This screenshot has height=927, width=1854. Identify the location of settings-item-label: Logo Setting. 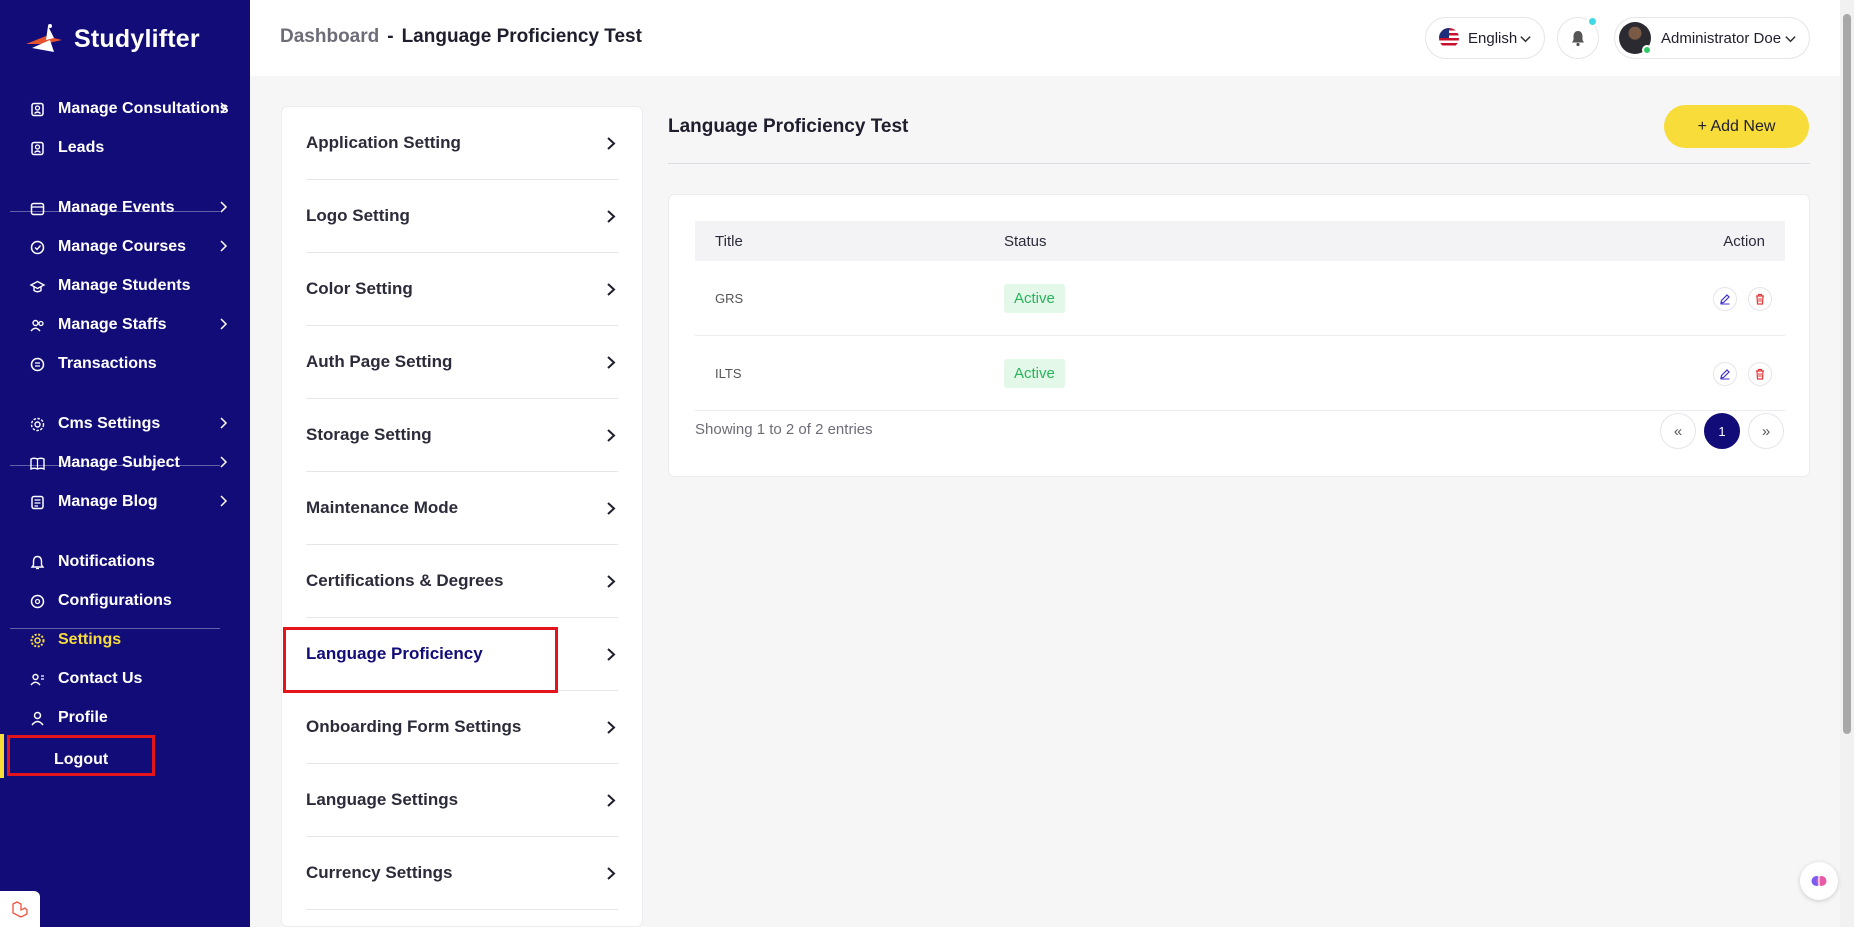
(358, 215).